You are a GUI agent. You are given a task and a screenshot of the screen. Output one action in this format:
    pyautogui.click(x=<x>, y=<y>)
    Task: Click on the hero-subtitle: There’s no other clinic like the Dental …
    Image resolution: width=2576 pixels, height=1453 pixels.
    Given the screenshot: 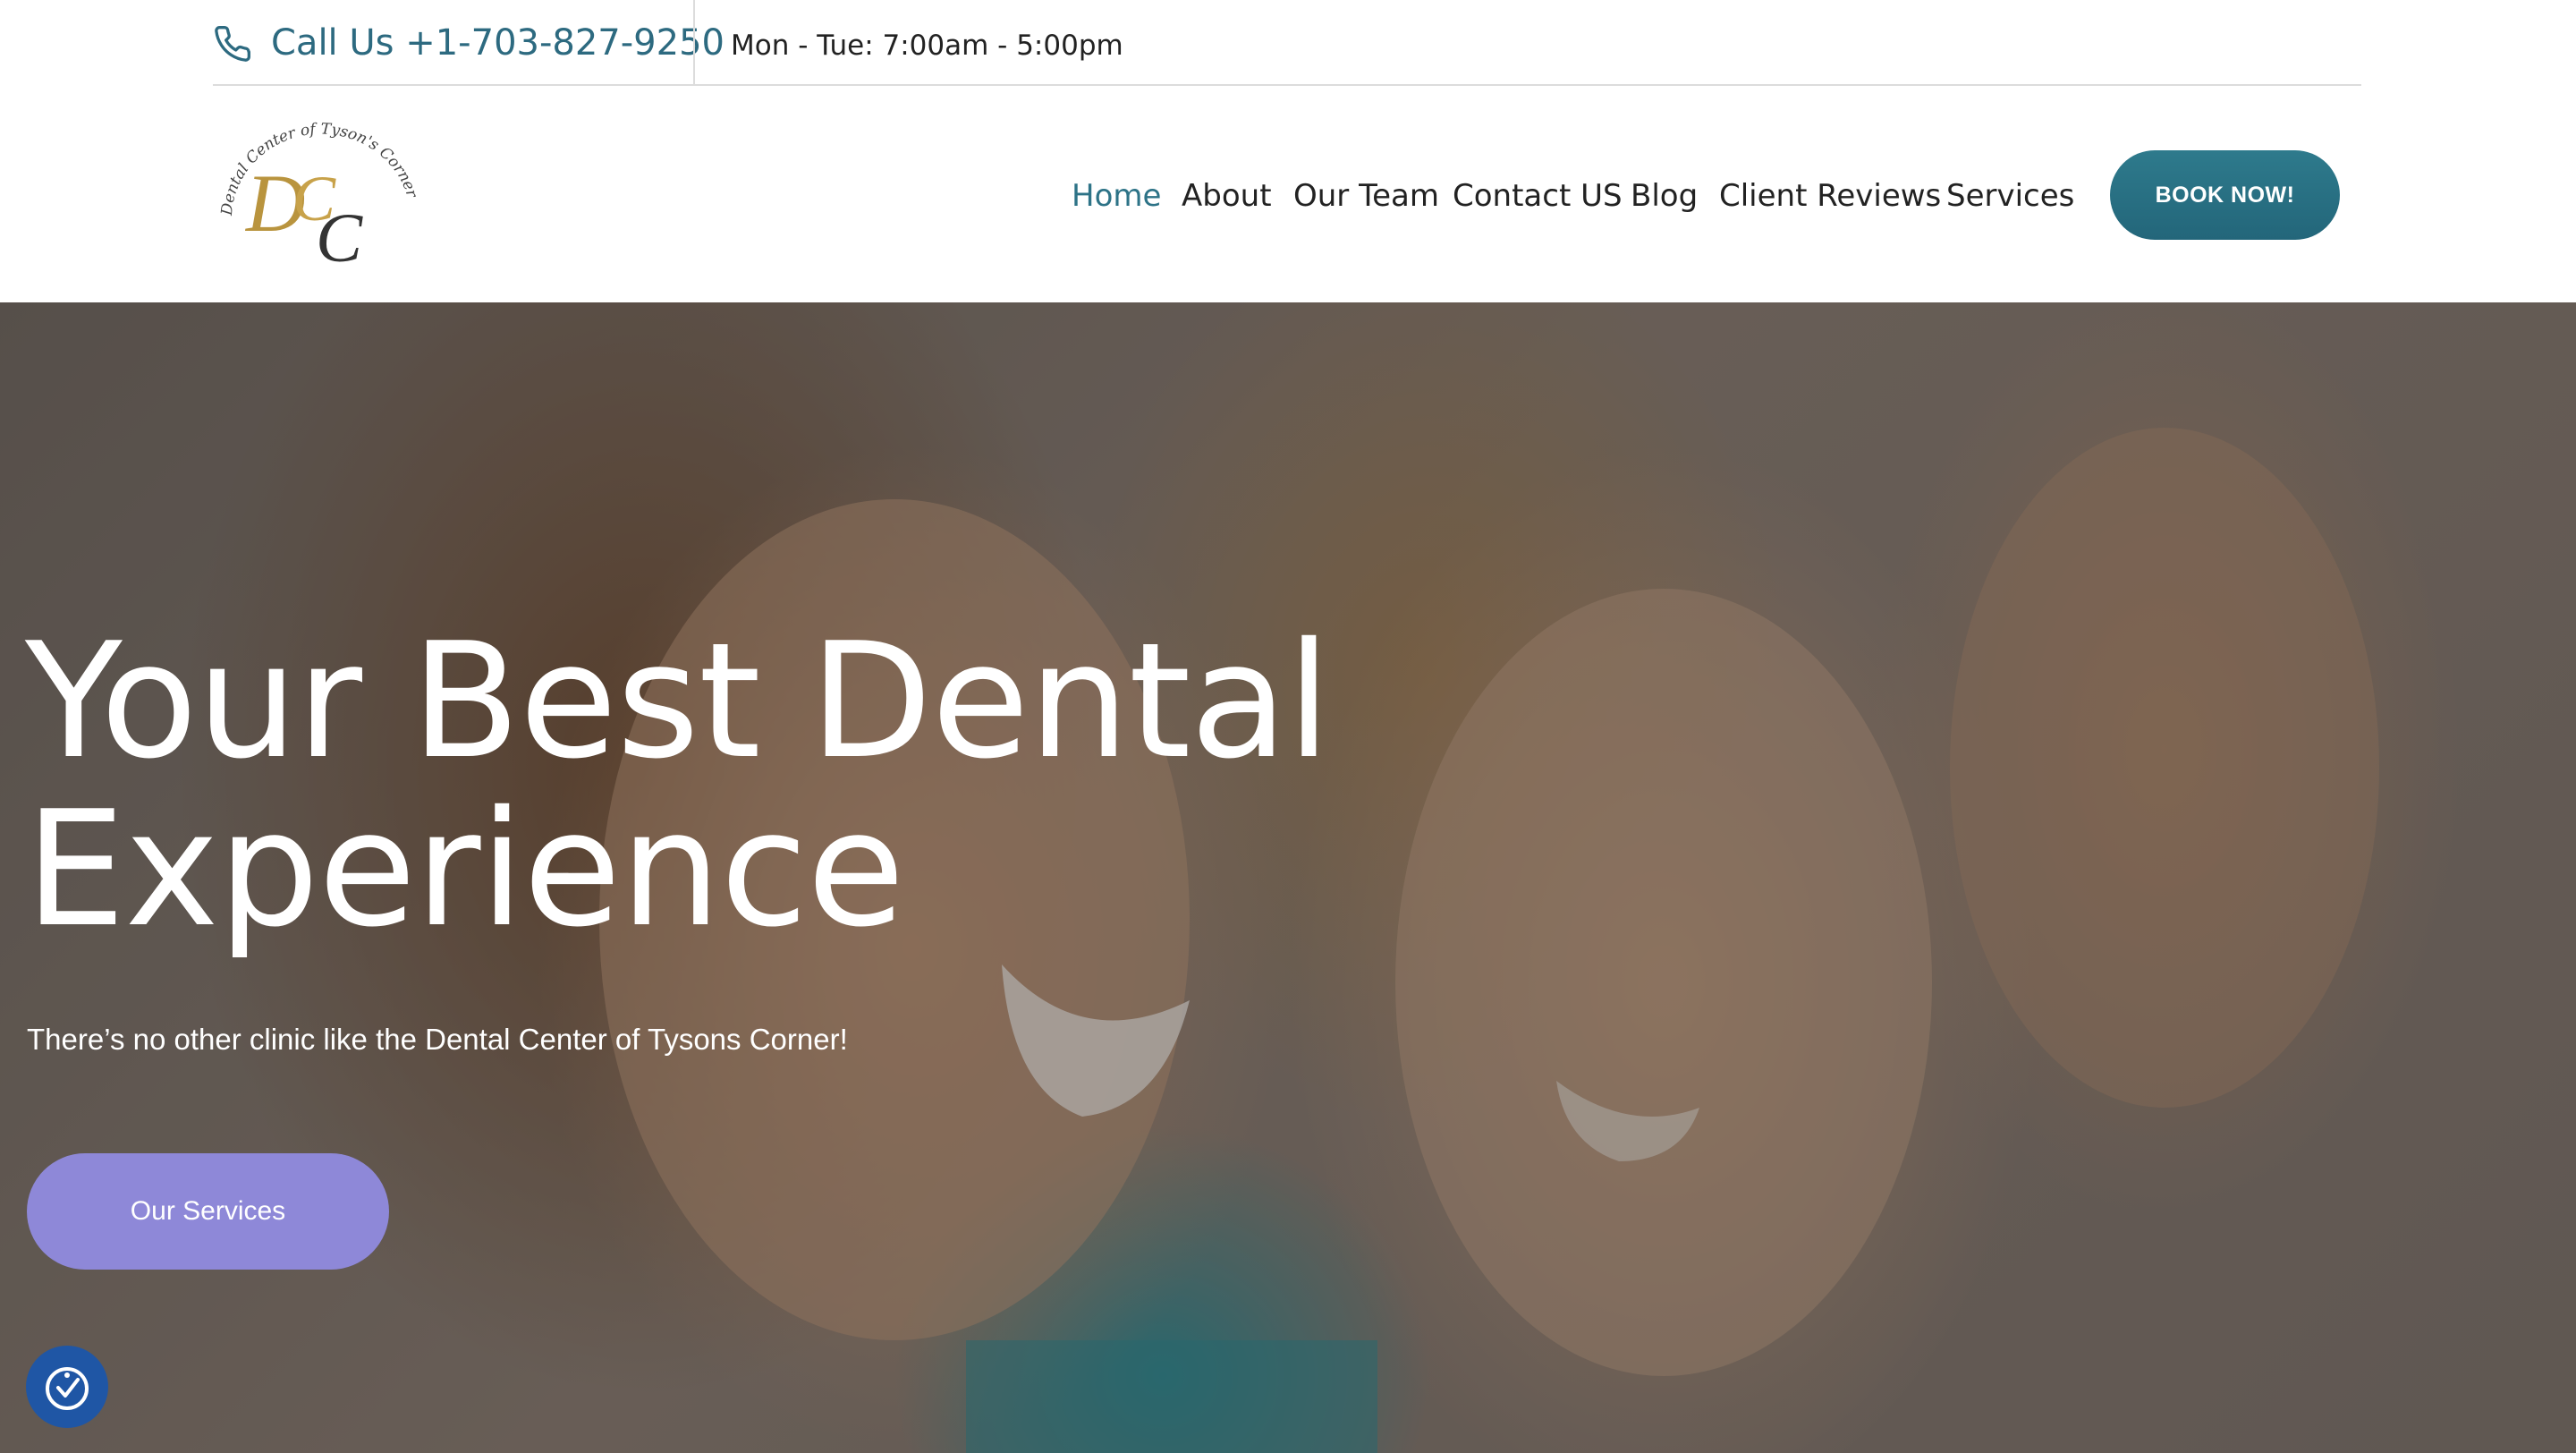 What is the action you would take?
    pyautogui.click(x=437, y=1039)
    